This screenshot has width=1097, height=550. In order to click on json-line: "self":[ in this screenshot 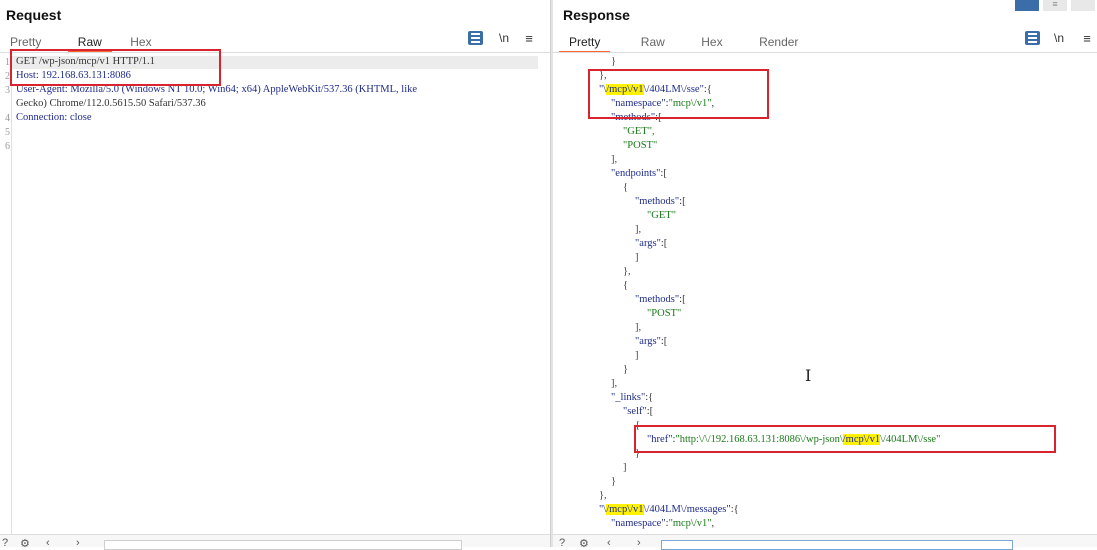, I will do `click(638, 411)`.